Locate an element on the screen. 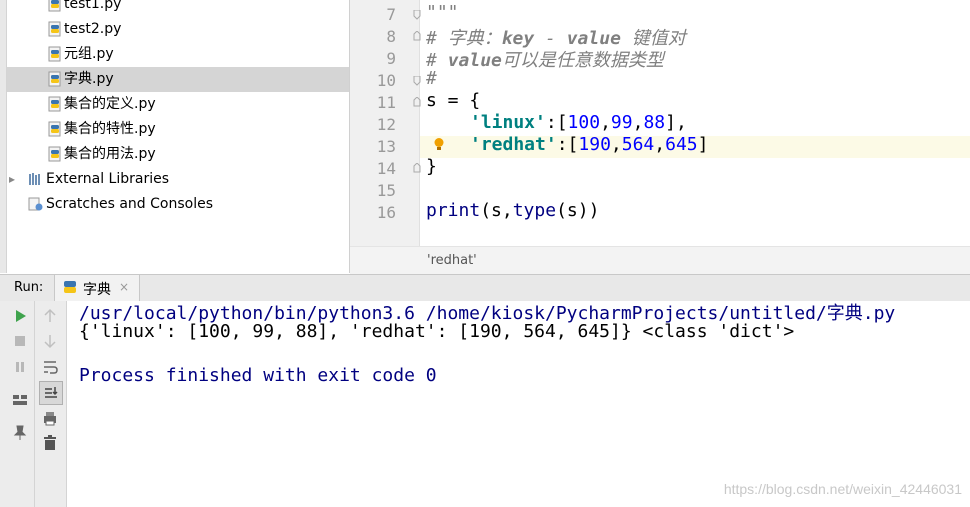 This screenshot has height=507, width=970. number-literal: 100 is located at coordinates (584, 122).